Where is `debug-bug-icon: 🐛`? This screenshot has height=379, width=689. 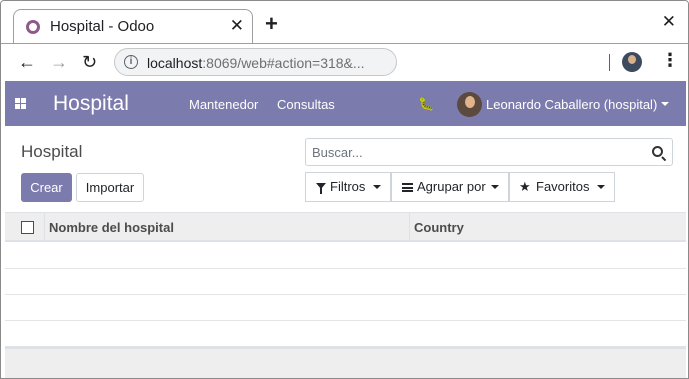 debug-bug-icon: 🐛 is located at coordinates (426, 104).